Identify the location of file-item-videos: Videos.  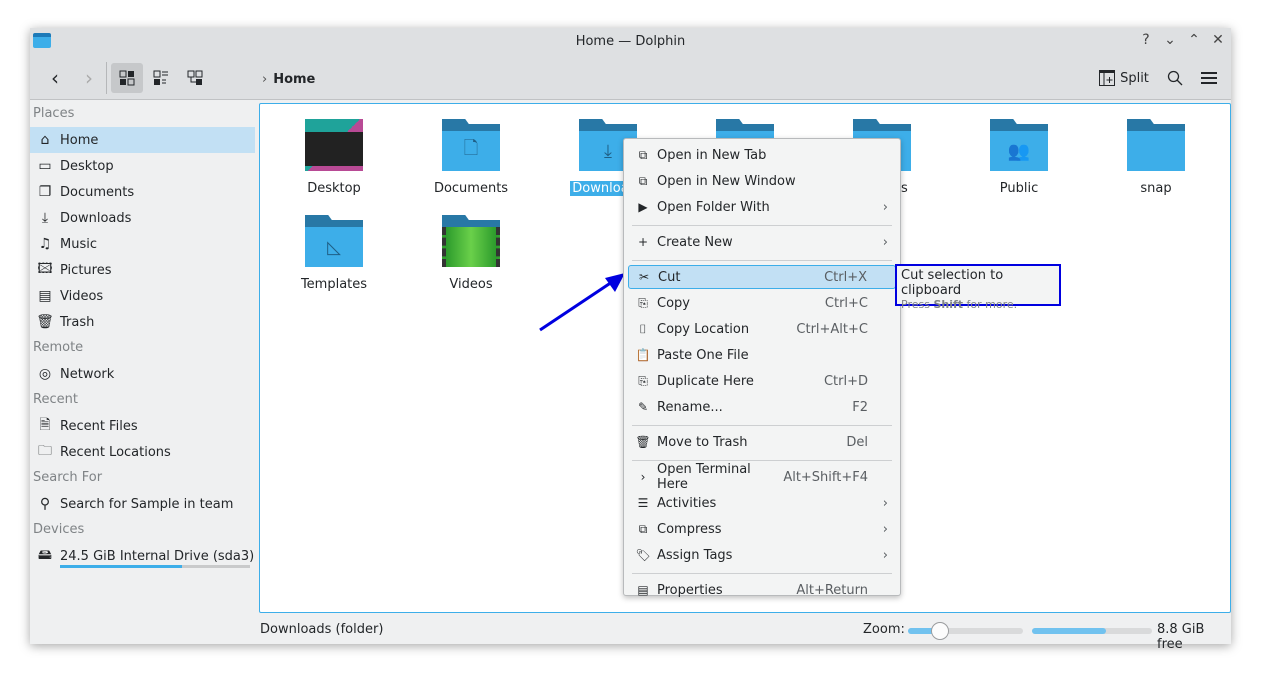
(471, 253).